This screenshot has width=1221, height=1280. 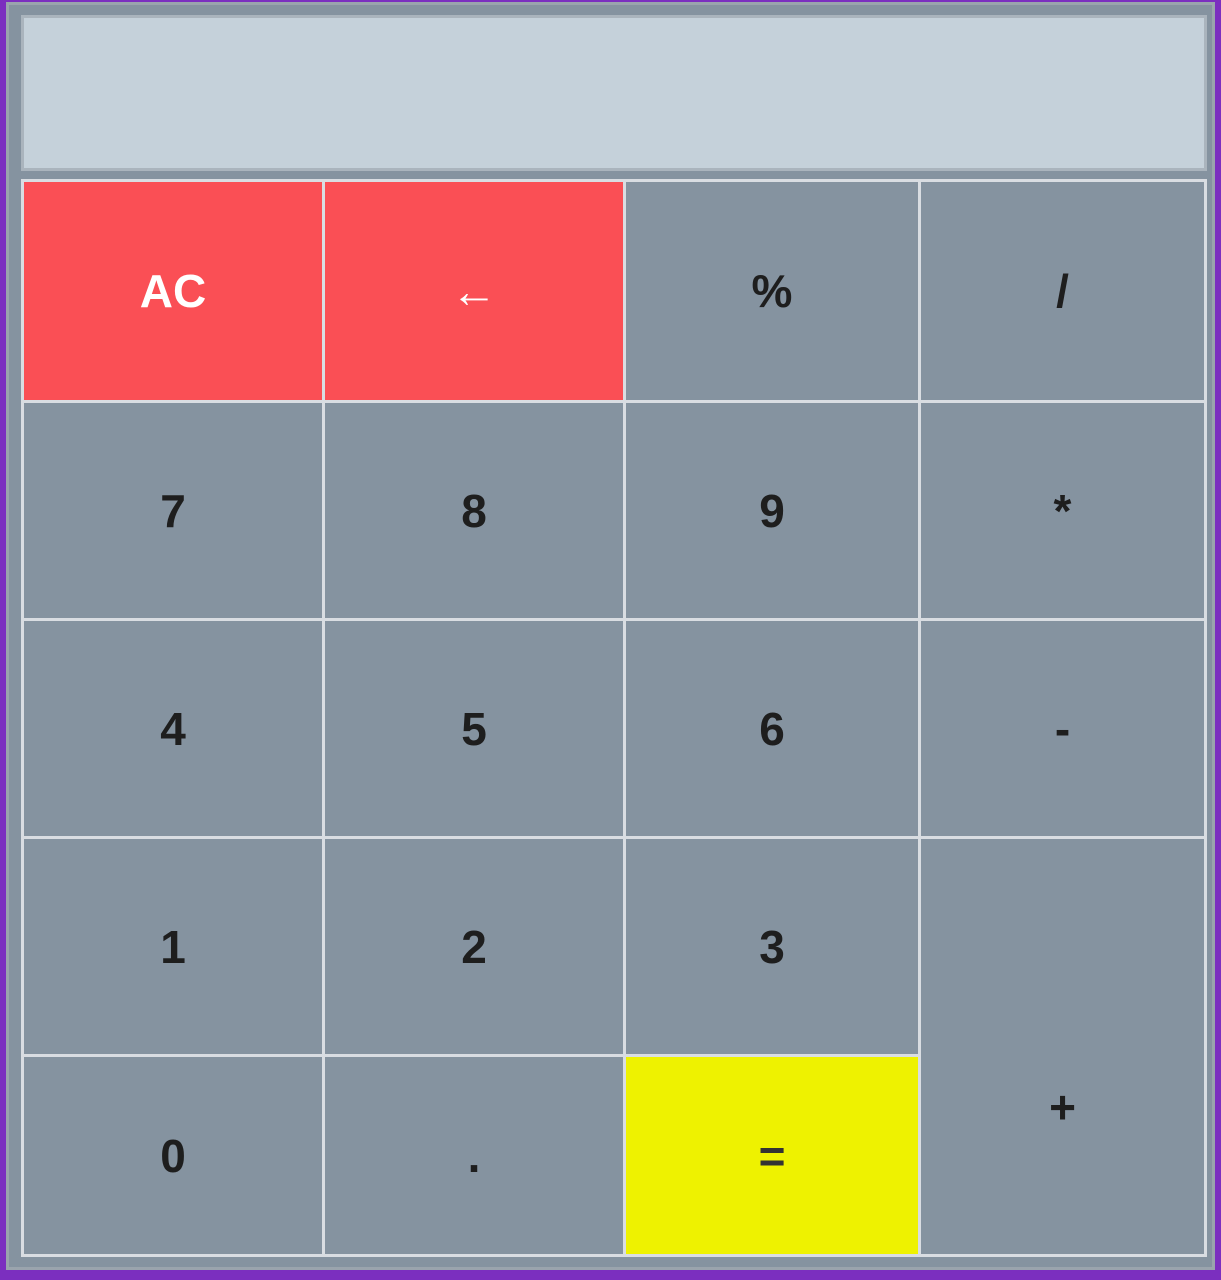 What do you see at coordinates (772, 291) in the screenshot?
I see `percent-button: %` at bounding box center [772, 291].